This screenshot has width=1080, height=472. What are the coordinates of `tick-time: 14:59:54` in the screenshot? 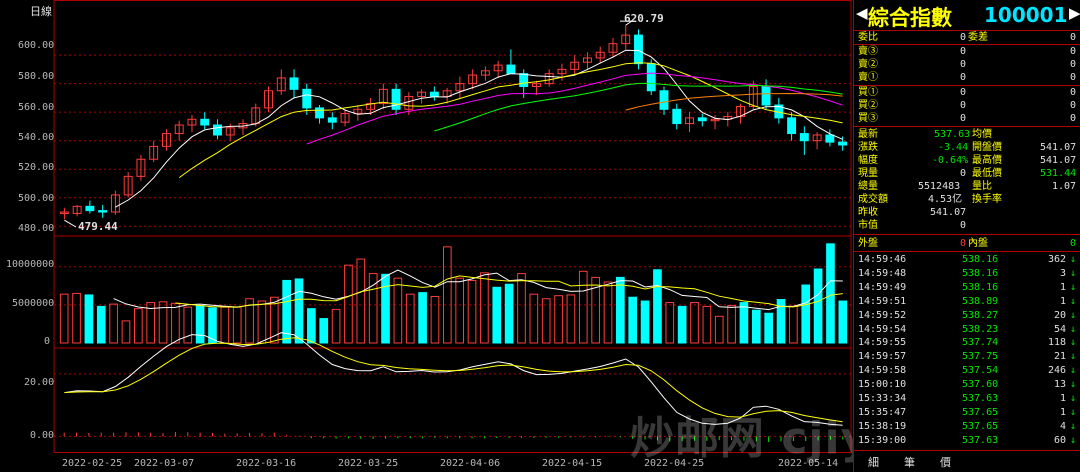 It's located at (882, 329).